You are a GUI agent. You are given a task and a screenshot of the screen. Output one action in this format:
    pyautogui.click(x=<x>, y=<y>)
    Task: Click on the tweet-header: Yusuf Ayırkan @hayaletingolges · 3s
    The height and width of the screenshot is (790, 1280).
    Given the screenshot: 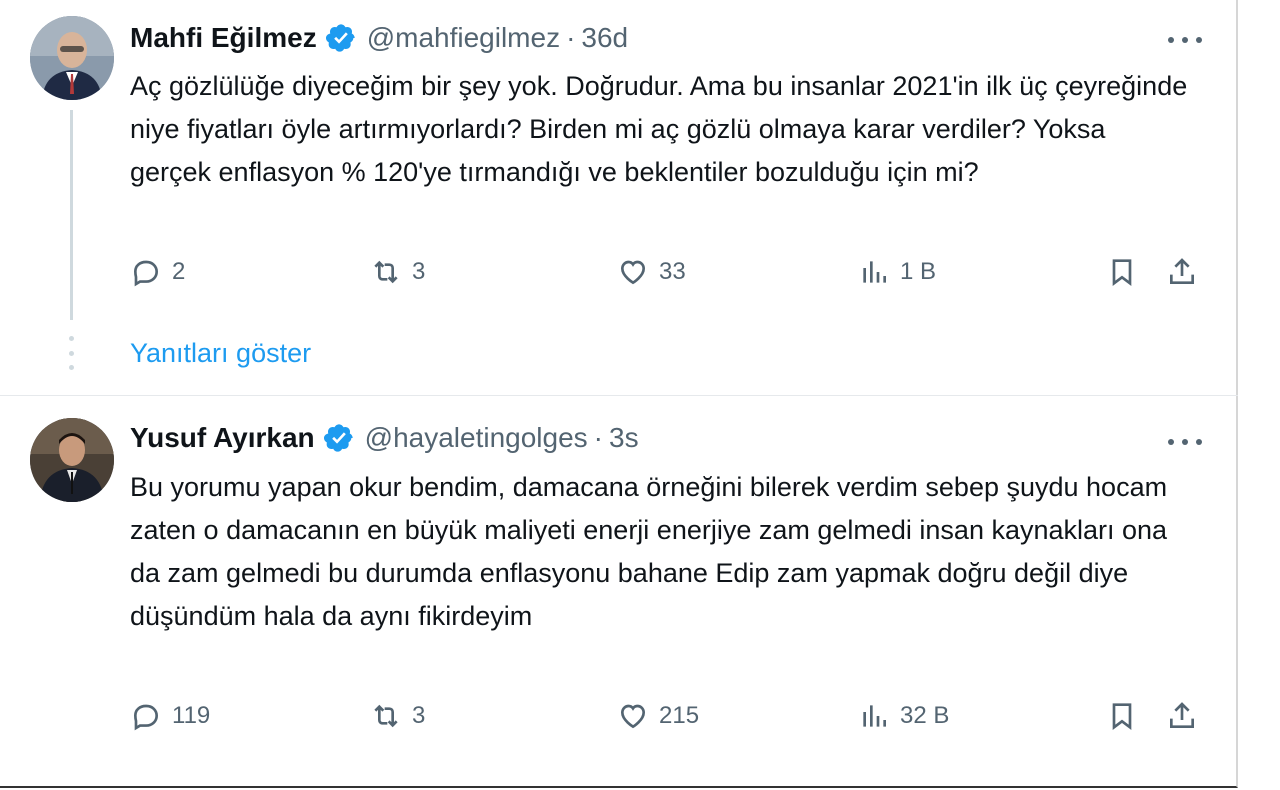 What is the action you would take?
    pyautogui.click(x=384, y=438)
    